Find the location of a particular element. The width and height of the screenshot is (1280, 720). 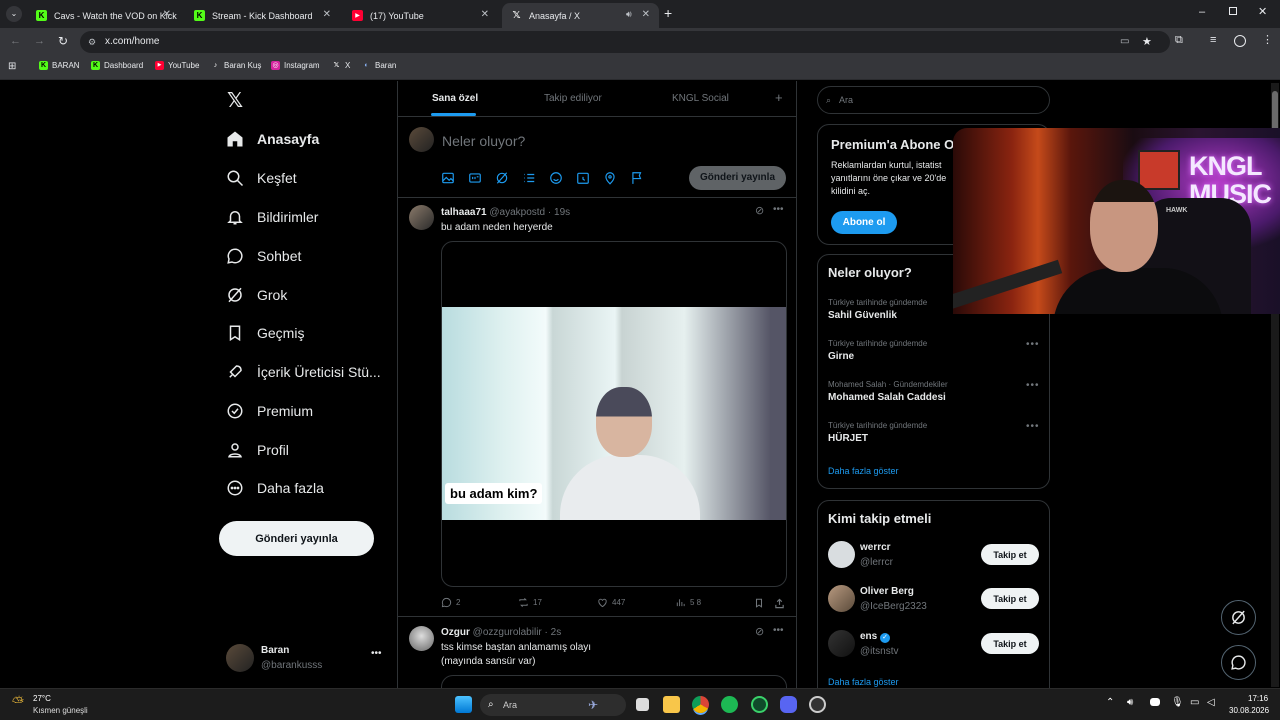

chevron-up-icon: ⌃ is located at coordinates (1110, 702).